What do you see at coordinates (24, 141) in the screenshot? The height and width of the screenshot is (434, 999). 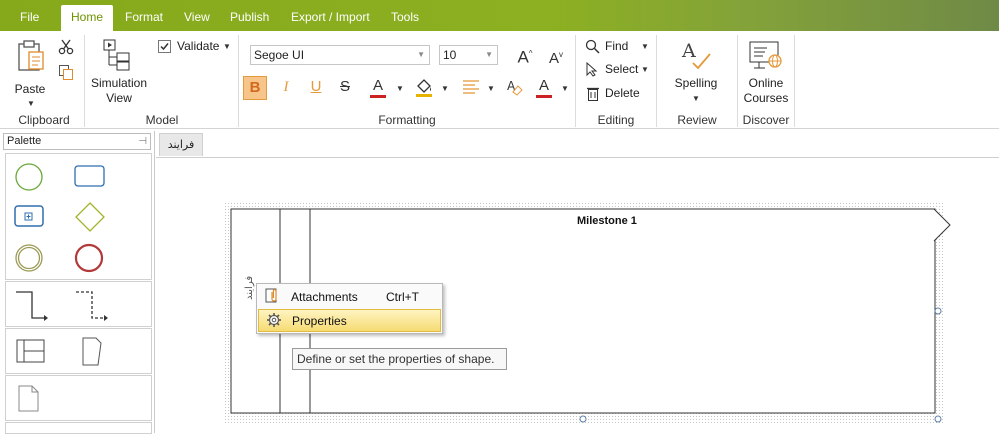 I see `palette-title: Palette` at bounding box center [24, 141].